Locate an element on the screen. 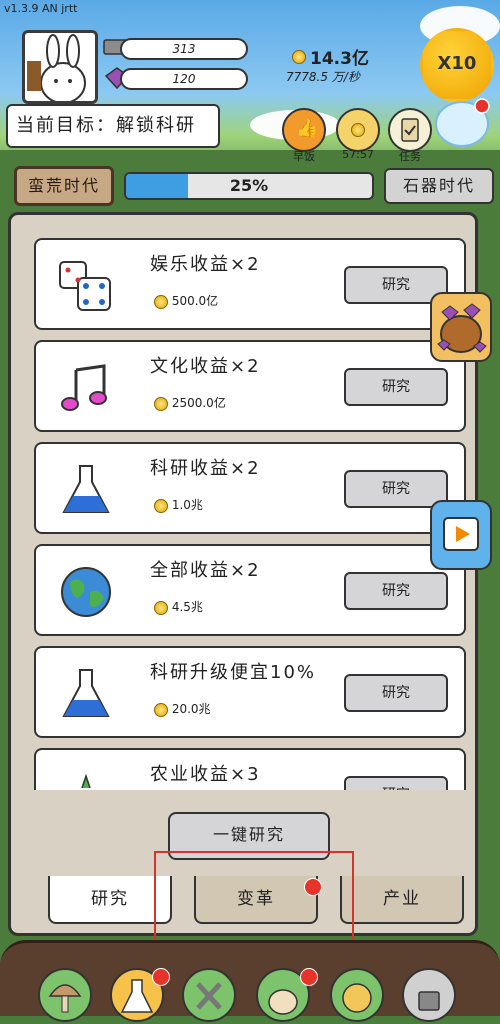 The image size is (500, 1024). research-cost-value: 4.5兆 is located at coordinates (187, 607).